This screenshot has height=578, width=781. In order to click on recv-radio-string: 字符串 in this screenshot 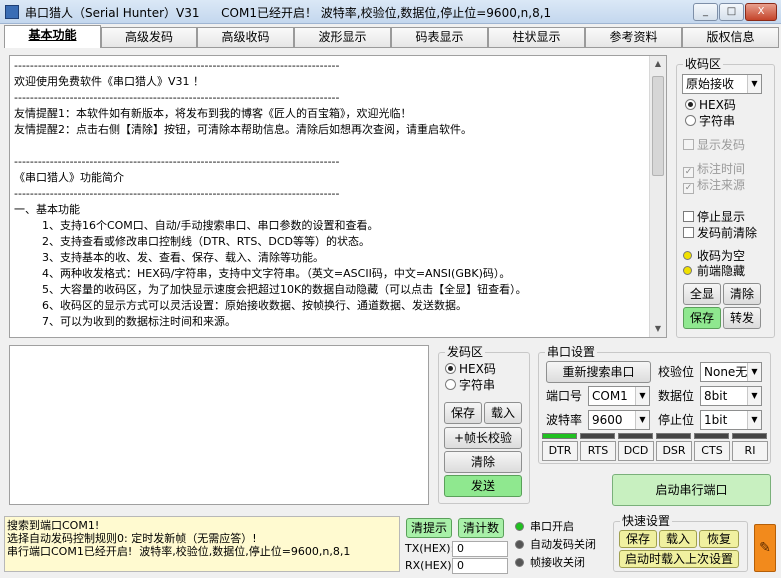, I will do `click(710, 121)`.